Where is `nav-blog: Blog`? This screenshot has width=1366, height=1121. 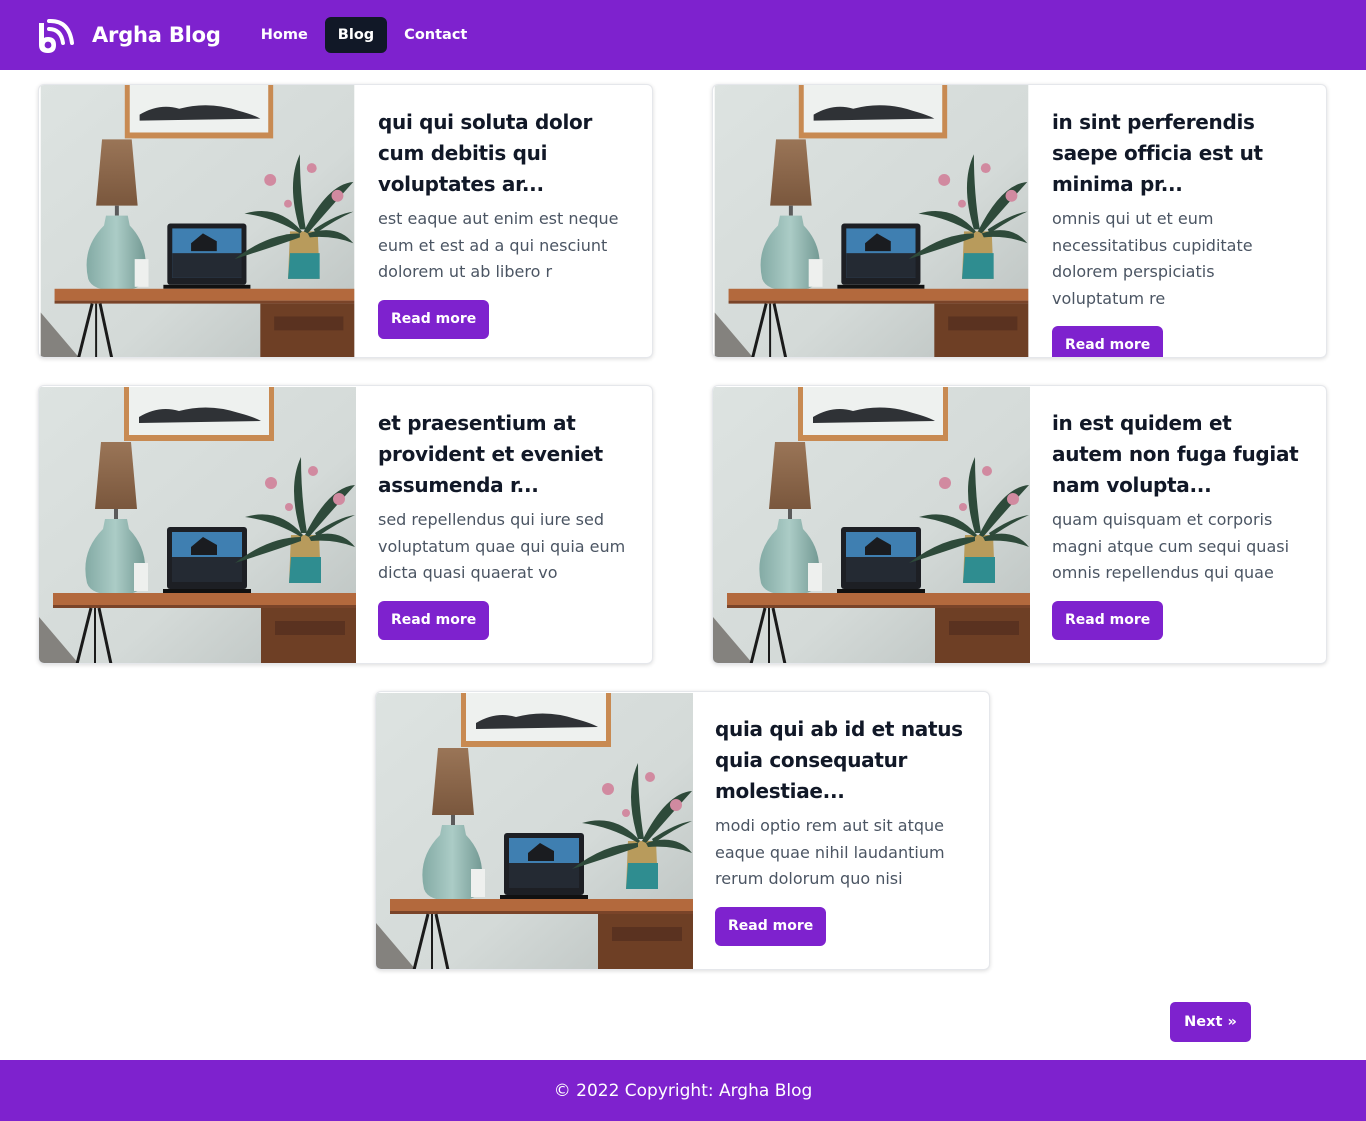
nav-blog: Blog is located at coordinates (356, 35).